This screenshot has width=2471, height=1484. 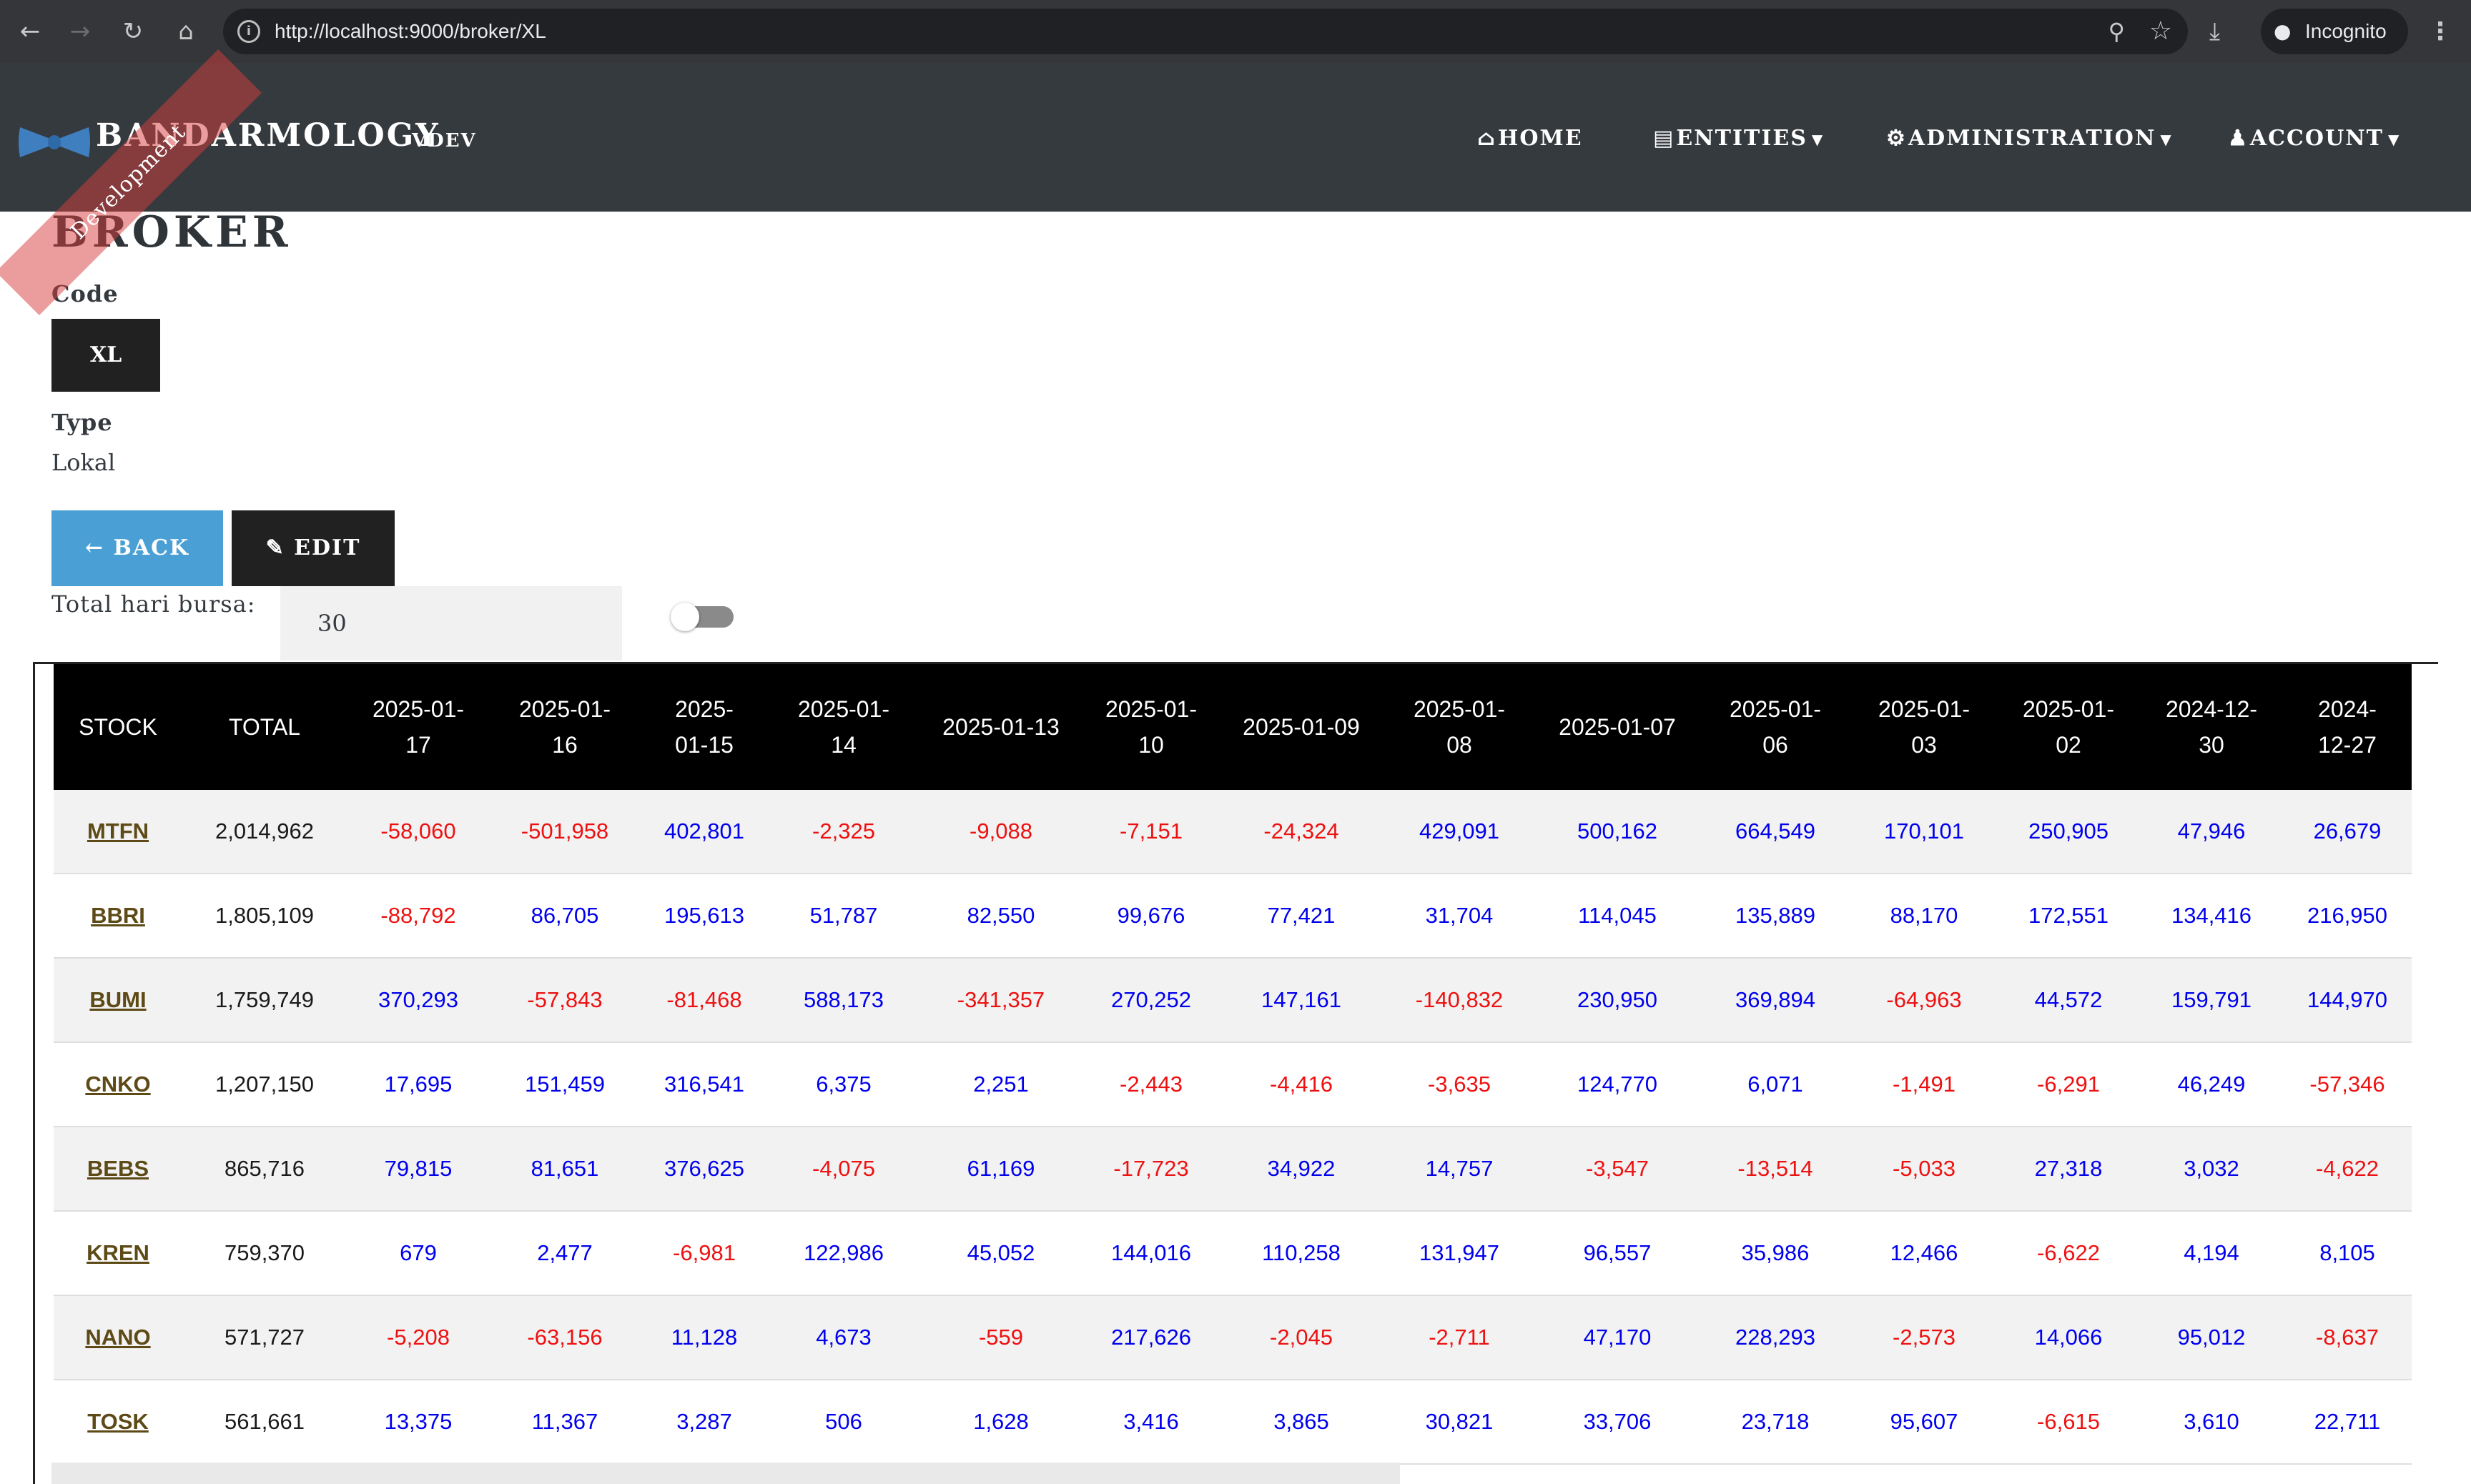 What do you see at coordinates (1741, 138) in the screenshot?
I see `nav-entities-label: ENTITIES` at bounding box center [1741, 138].